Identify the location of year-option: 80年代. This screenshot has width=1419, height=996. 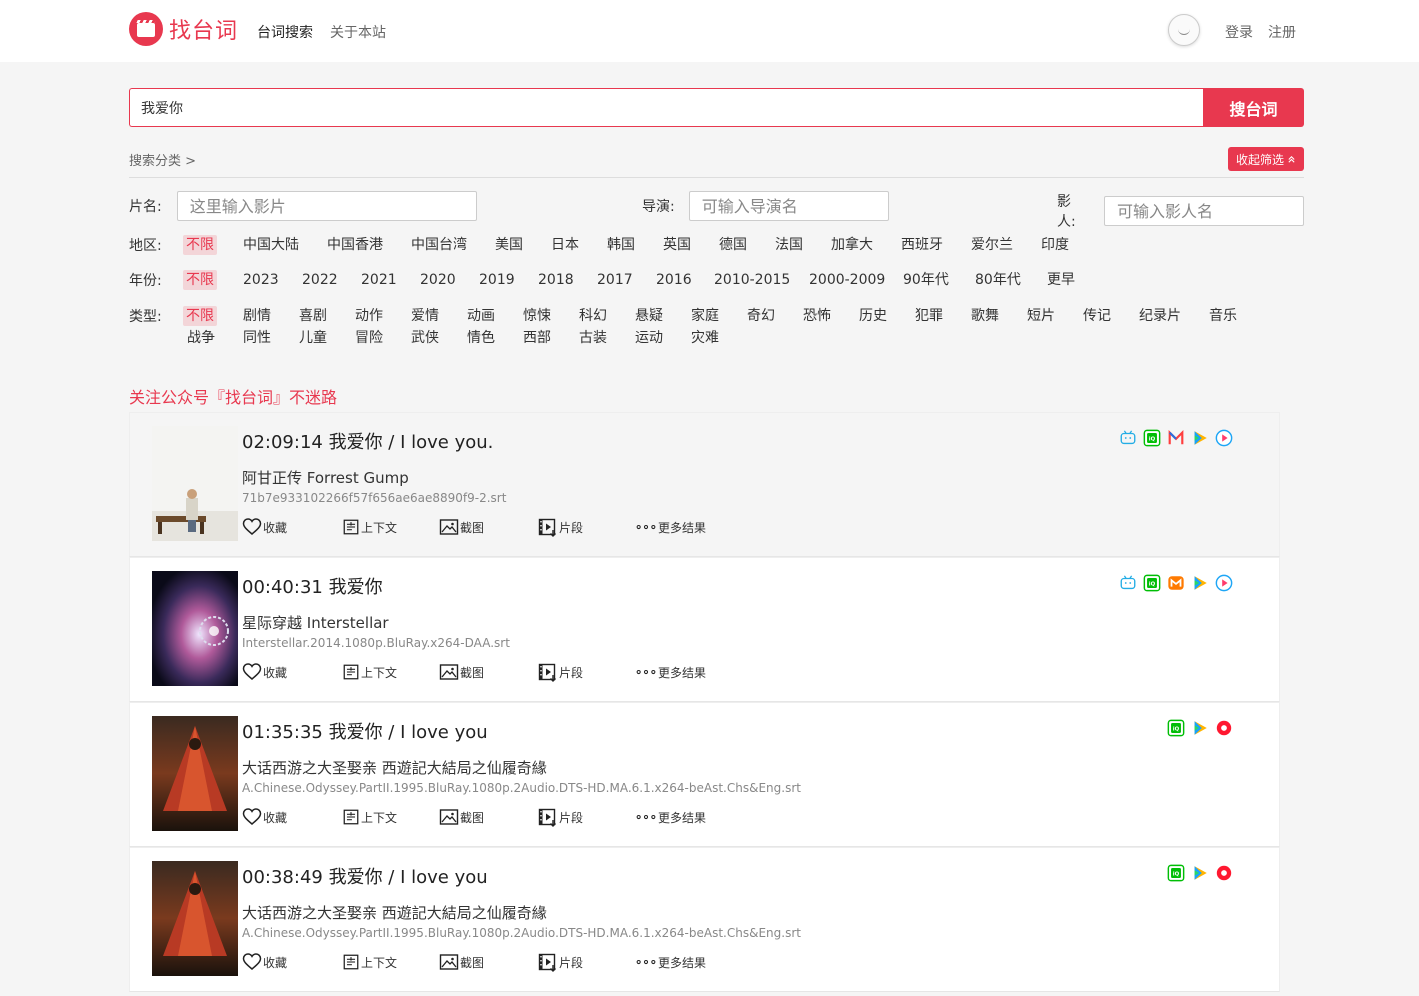
(998, 280).